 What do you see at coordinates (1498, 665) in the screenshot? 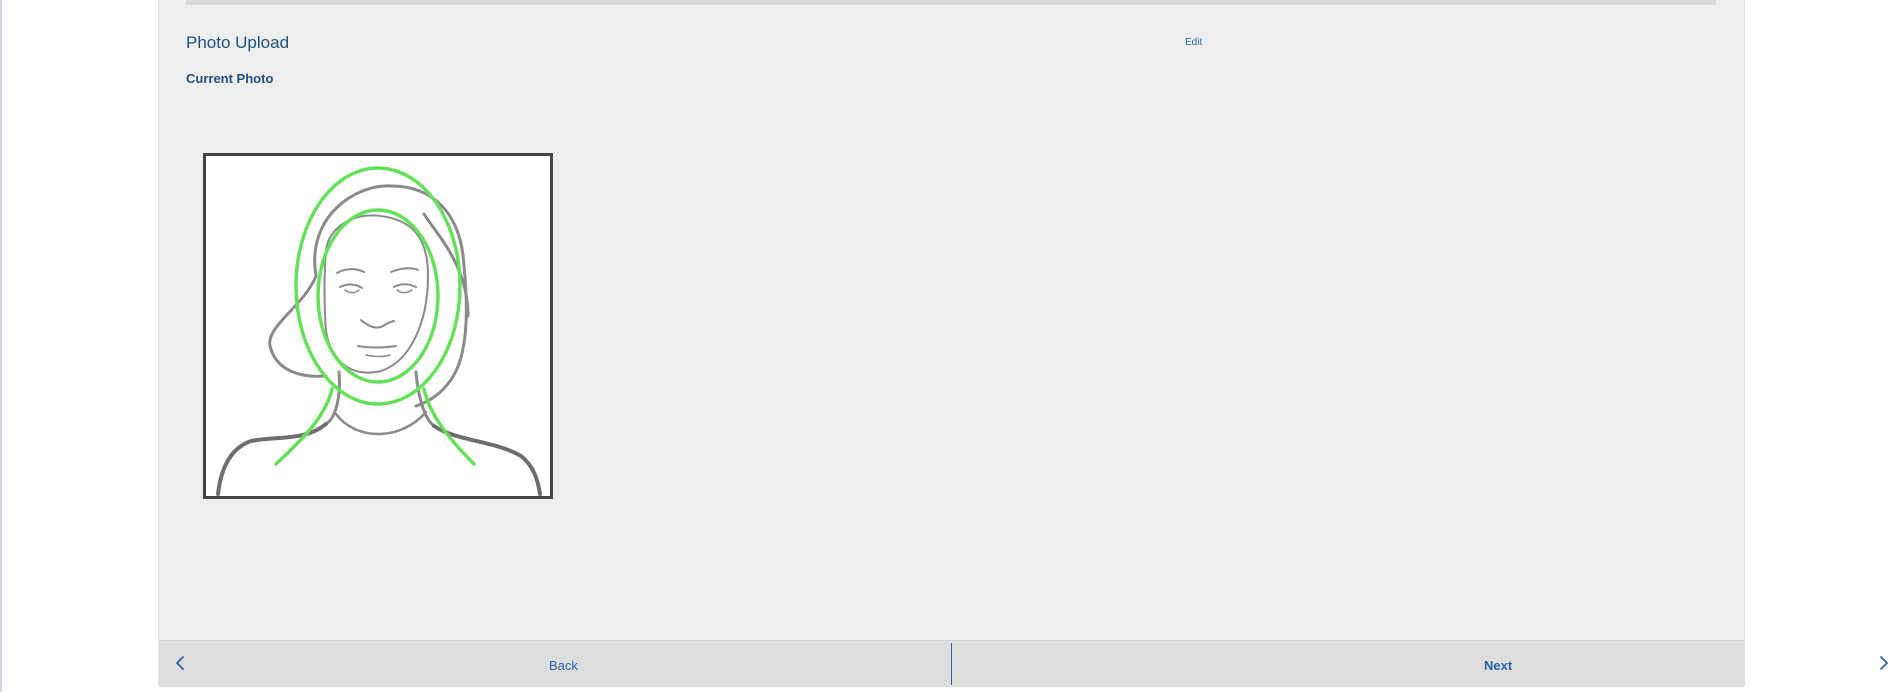
I see `next-button-label: Next` at bounding box center [1498, 665].